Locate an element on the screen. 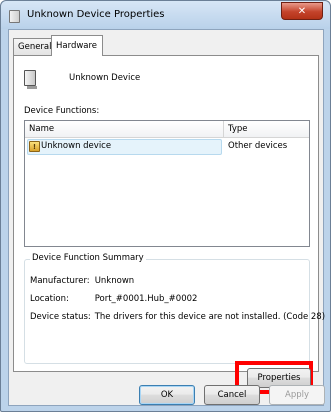 This screenshot has height=412, width=331. column-header-type: Type is located at coordinates (238, 129).